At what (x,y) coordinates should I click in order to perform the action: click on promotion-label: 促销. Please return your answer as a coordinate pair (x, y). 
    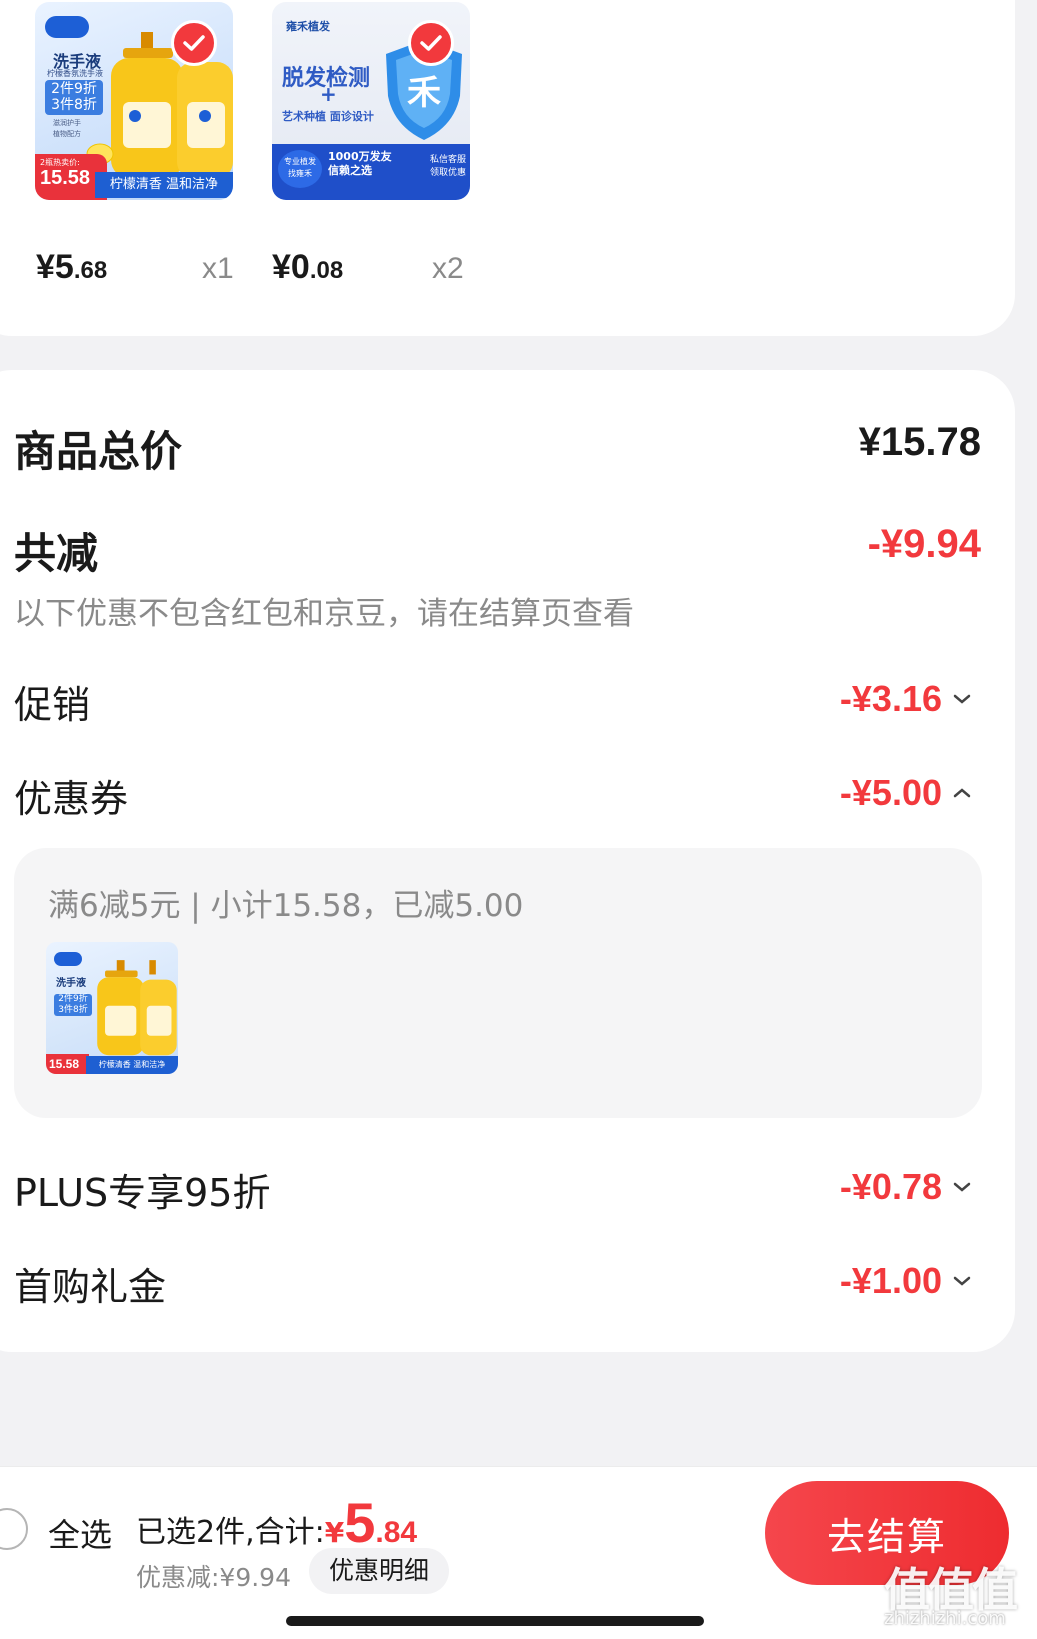
    Looking at the image, I should click on (52, 705).